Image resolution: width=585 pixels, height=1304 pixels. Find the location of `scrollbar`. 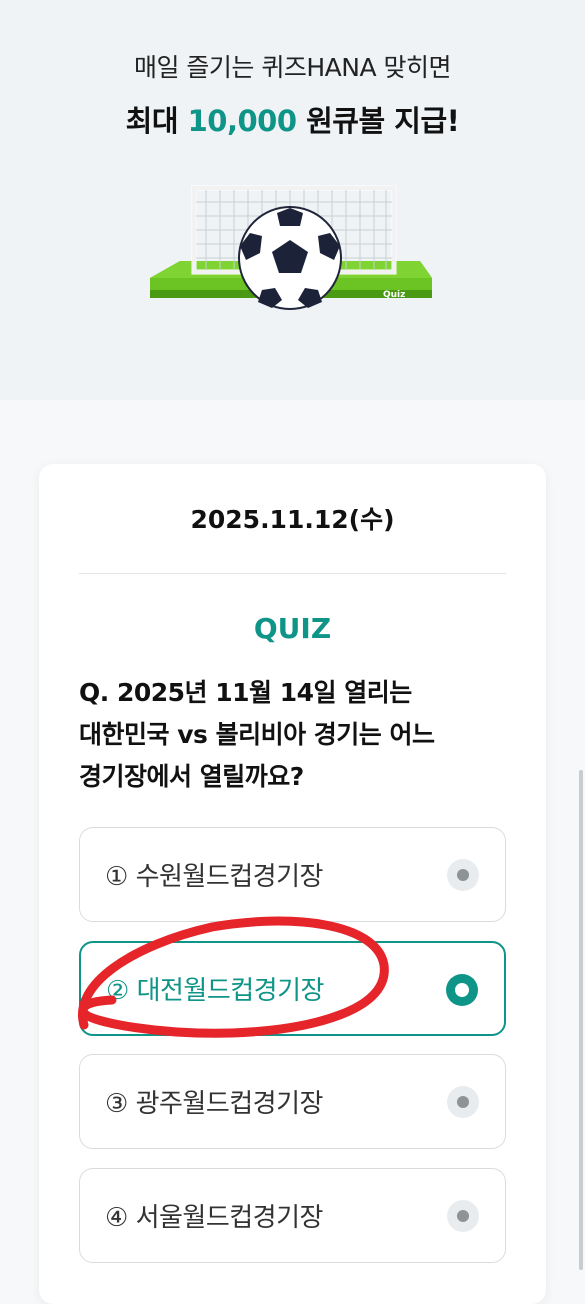

scrollbar is located at coordinates (581, 1020).